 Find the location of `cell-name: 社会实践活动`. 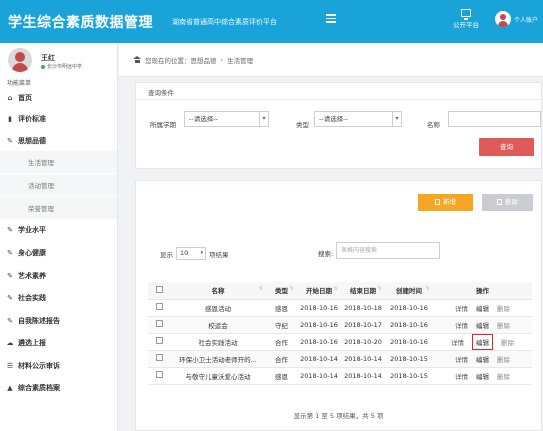

cell-name: 社会实践活动 is located at coordinates (218, 342).